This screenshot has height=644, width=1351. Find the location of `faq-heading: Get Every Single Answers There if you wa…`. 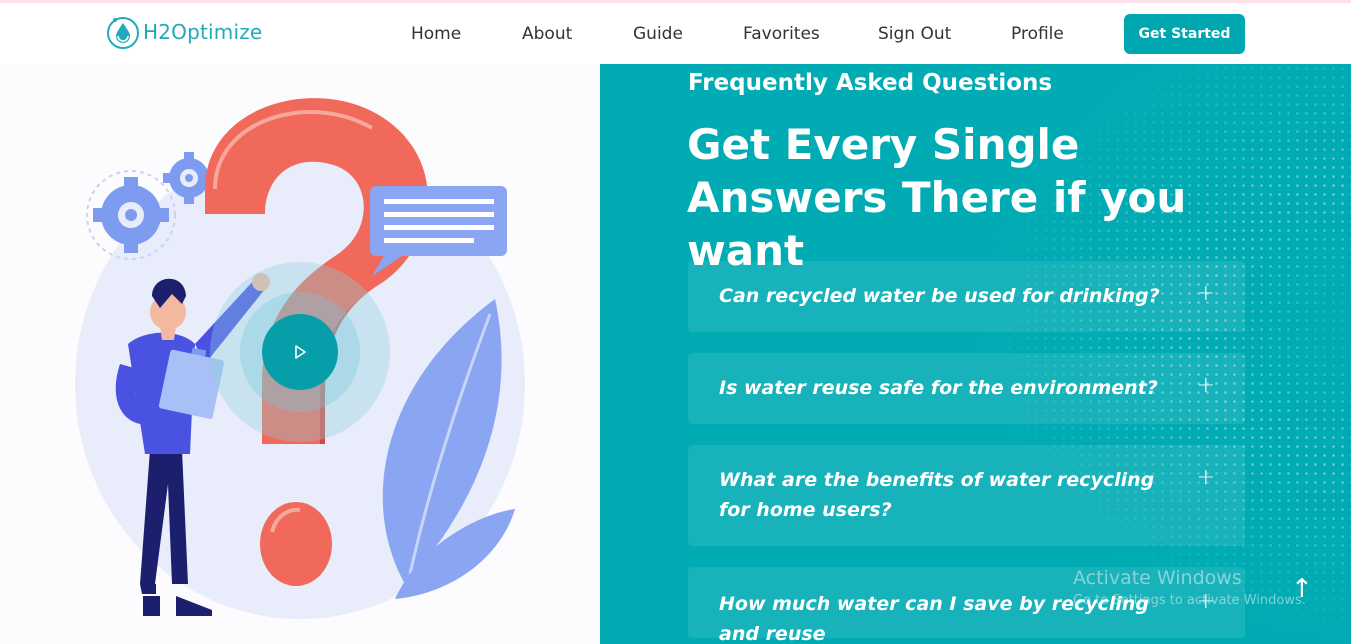

faq-heading: Get Every Single Answers There if you wa… is located at coordinates (937, 197).